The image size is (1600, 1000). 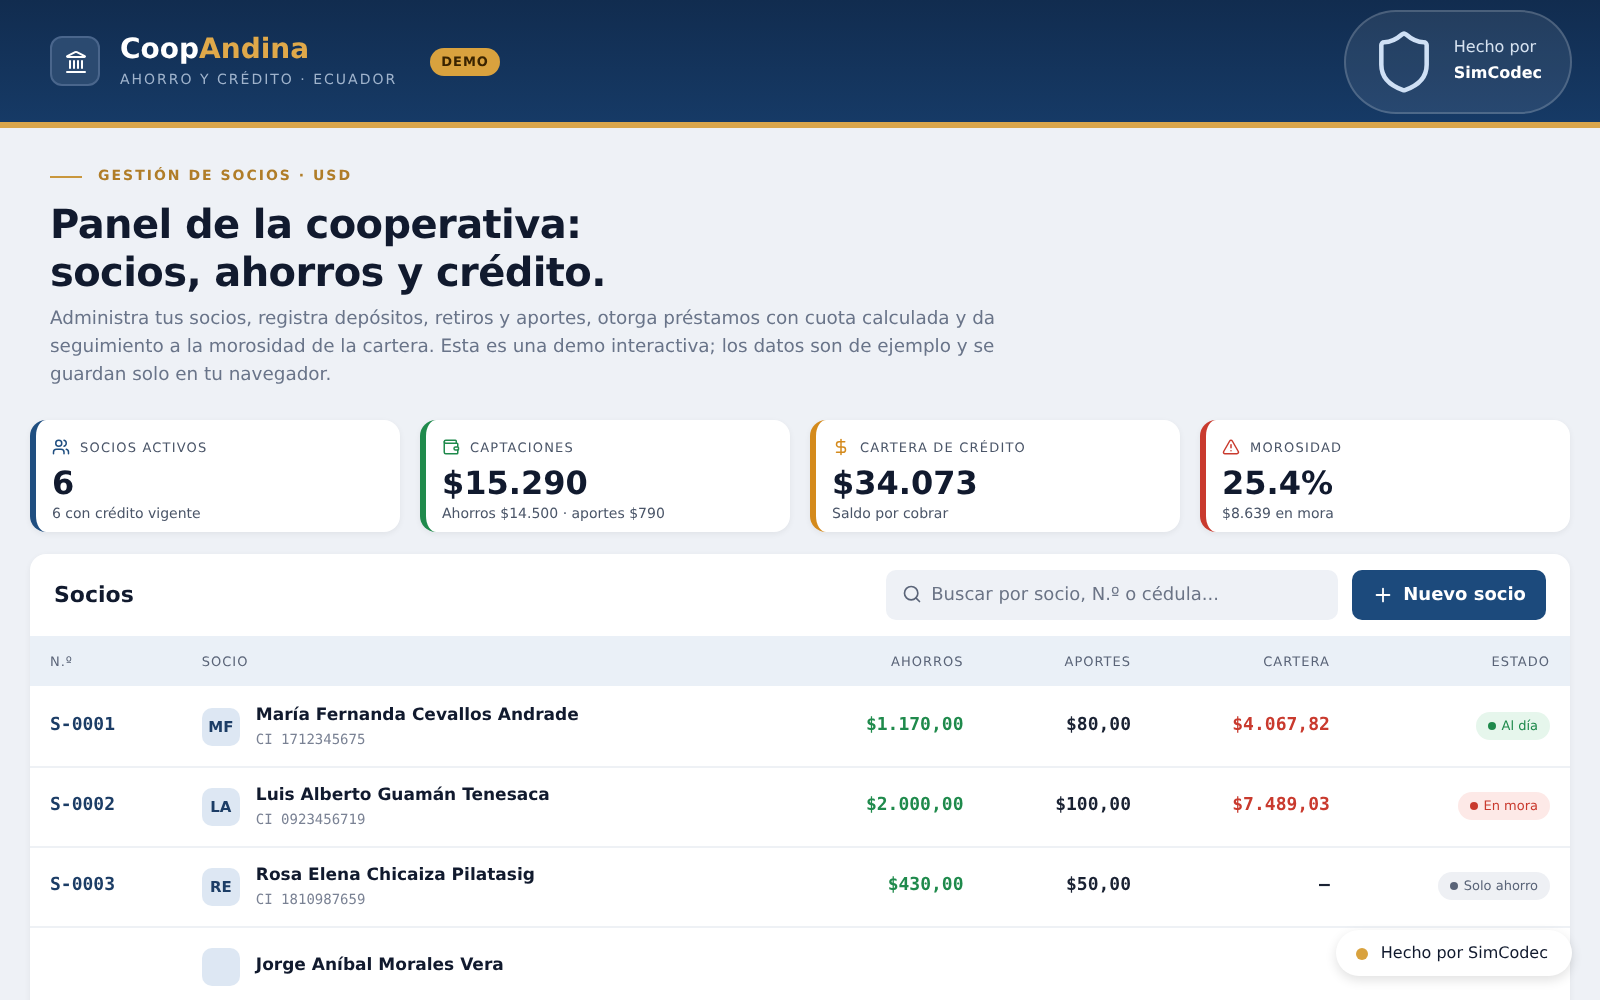 What do you see at coordinates (1324, 886) in the screenshot?
I see `portfolio-amount: —` at bounding box center [1324, 886].